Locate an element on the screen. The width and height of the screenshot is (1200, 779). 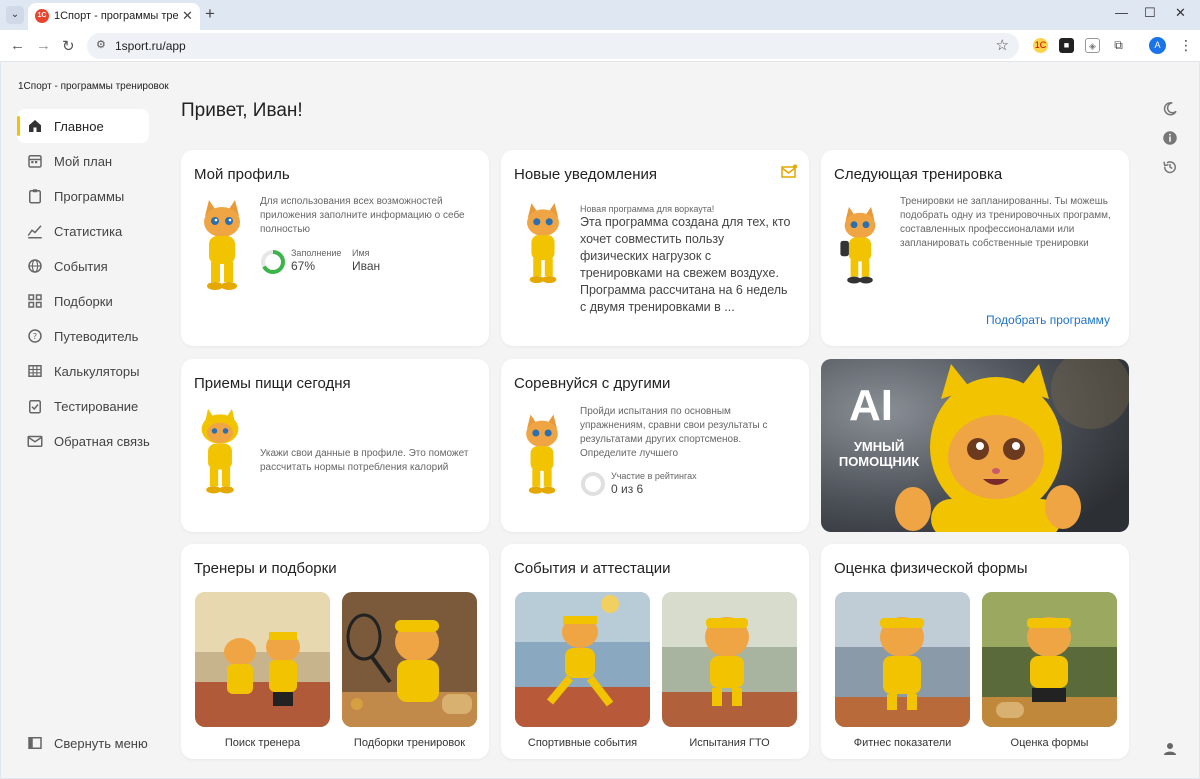
sidebar-item-label: Мой план is located at coordinates (83, 161).